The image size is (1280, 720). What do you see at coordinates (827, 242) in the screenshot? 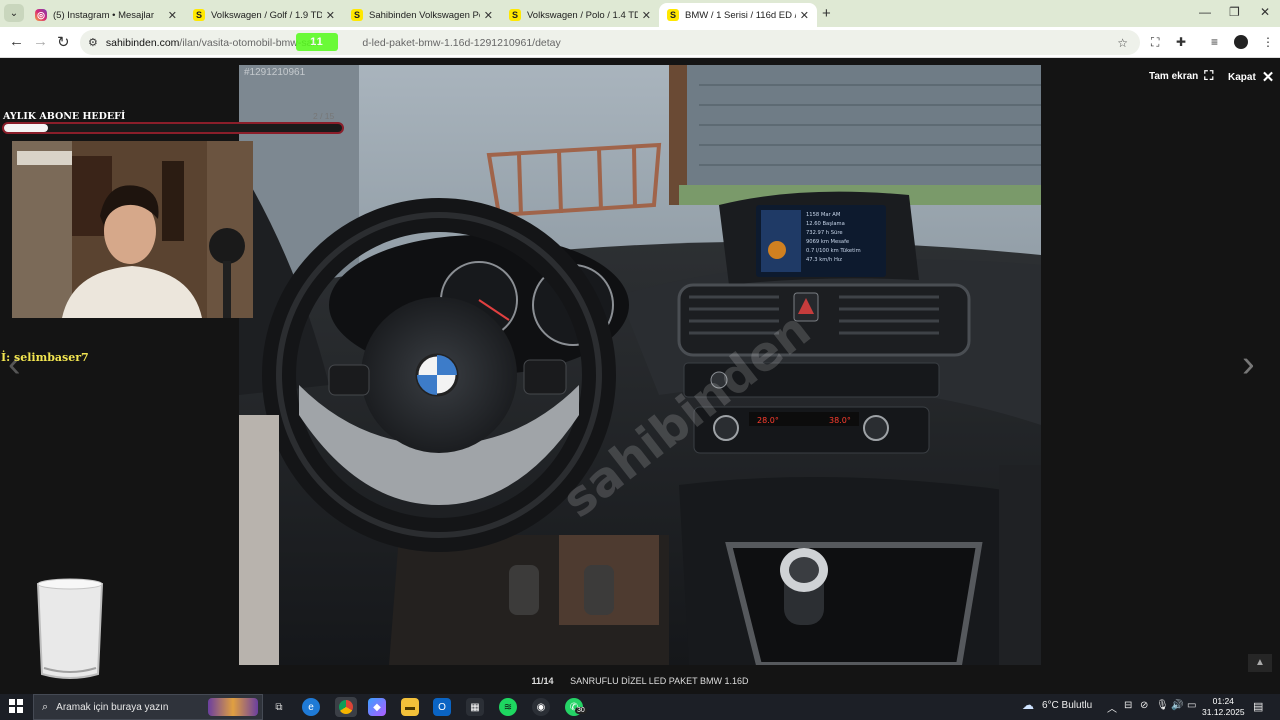
I see `cluster-info-row: 9069 km Mesafe` at bounding box center [827, 242].